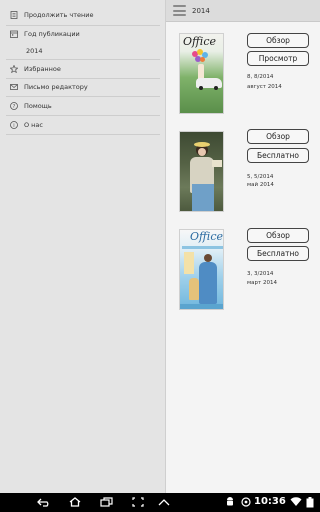 The width and height of the screenshot is (320, 512). Describe the element at coordinates (82, 125) in the screenshot. I see `menu-item-about: i О нас` at that location.